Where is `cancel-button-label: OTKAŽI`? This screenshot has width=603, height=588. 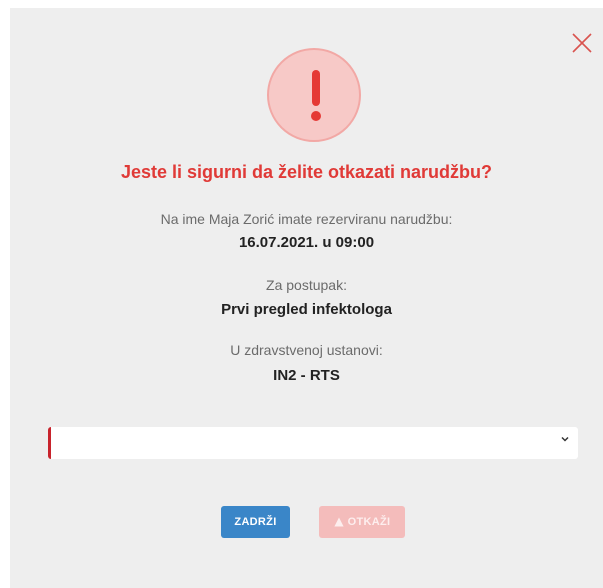 cancel-button-label: OTKAŽI is located at coordinates (369, 522).